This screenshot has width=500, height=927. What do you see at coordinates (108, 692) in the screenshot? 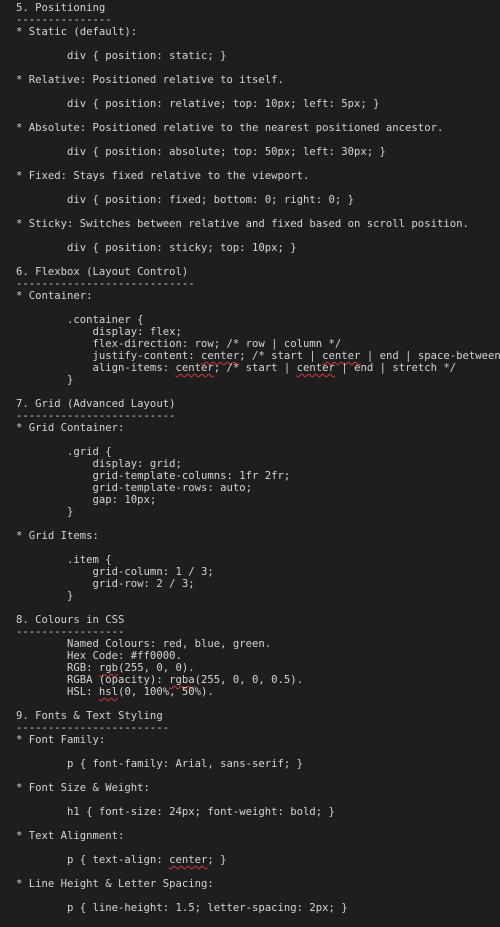
I see `spellcheck-squiggle: hsl` at bounding box center [108, 692].